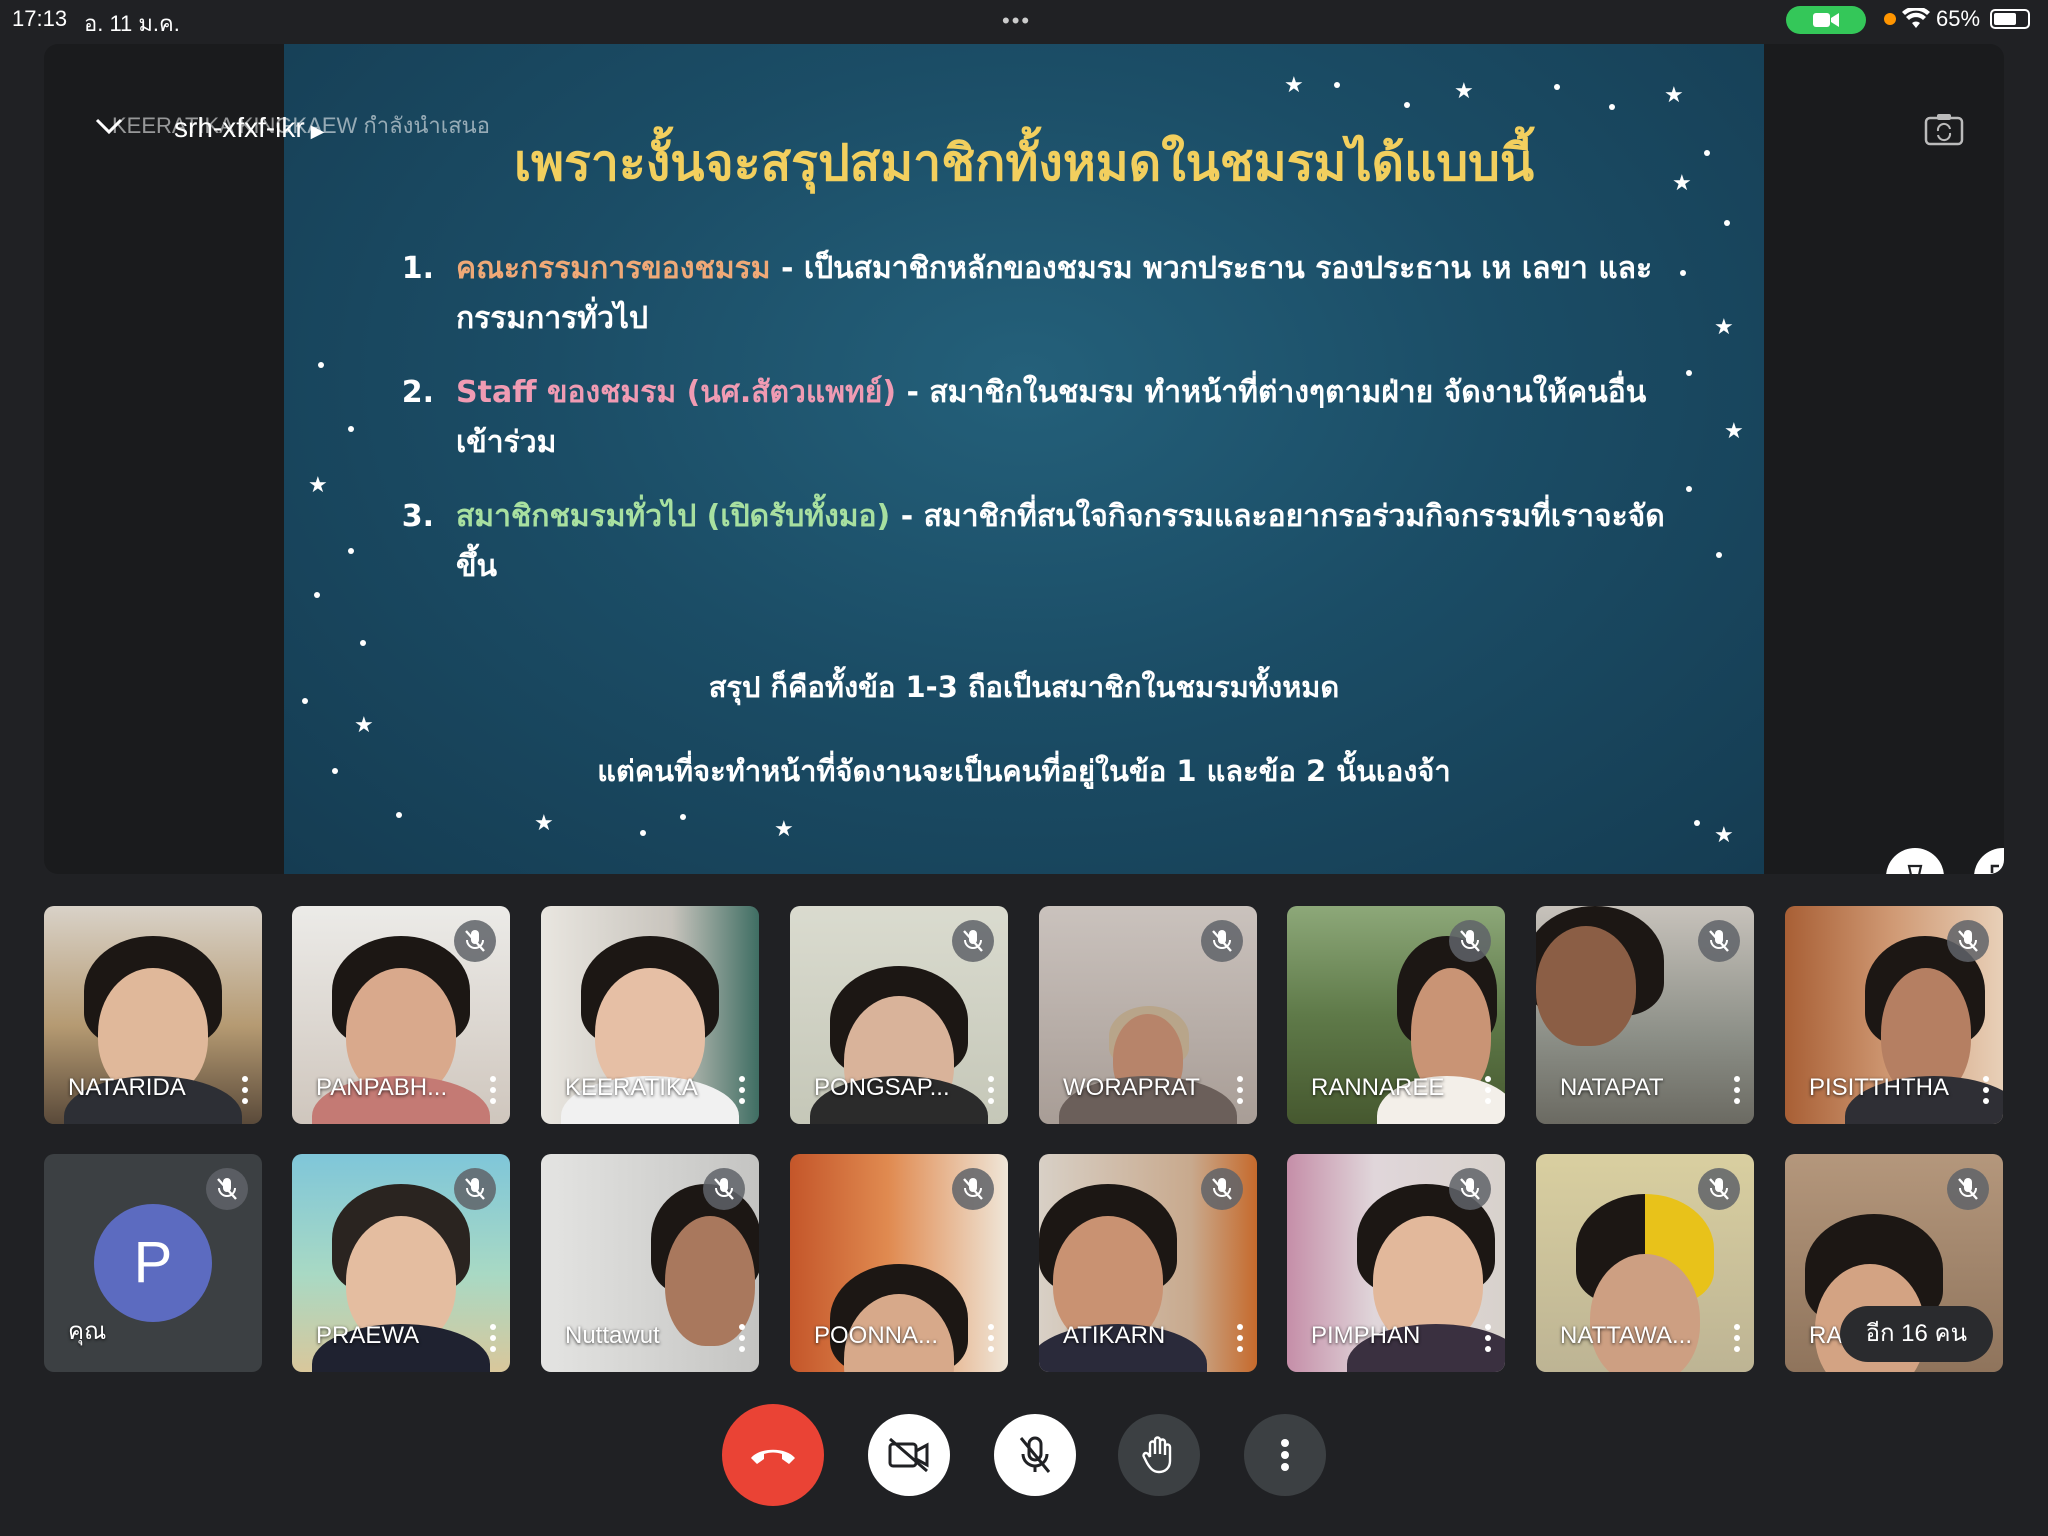 This screenshot has height=1536, width=2048. Describe the element at coordinates (239, 127) in the screenshot. I see `meeting-code-text: srh-xfxf-ikr` at that location.